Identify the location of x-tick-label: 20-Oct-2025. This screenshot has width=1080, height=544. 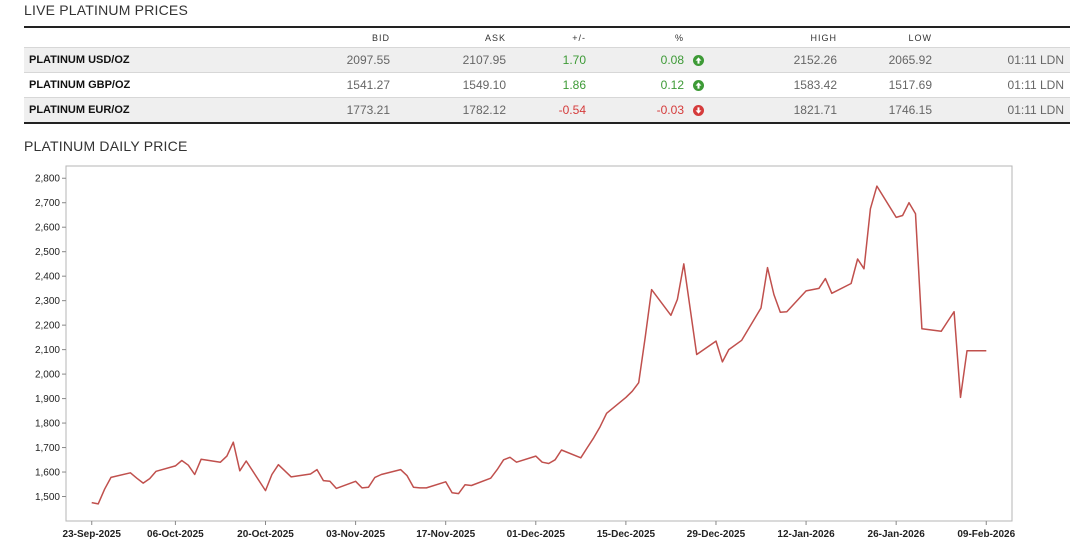
(265, 534).